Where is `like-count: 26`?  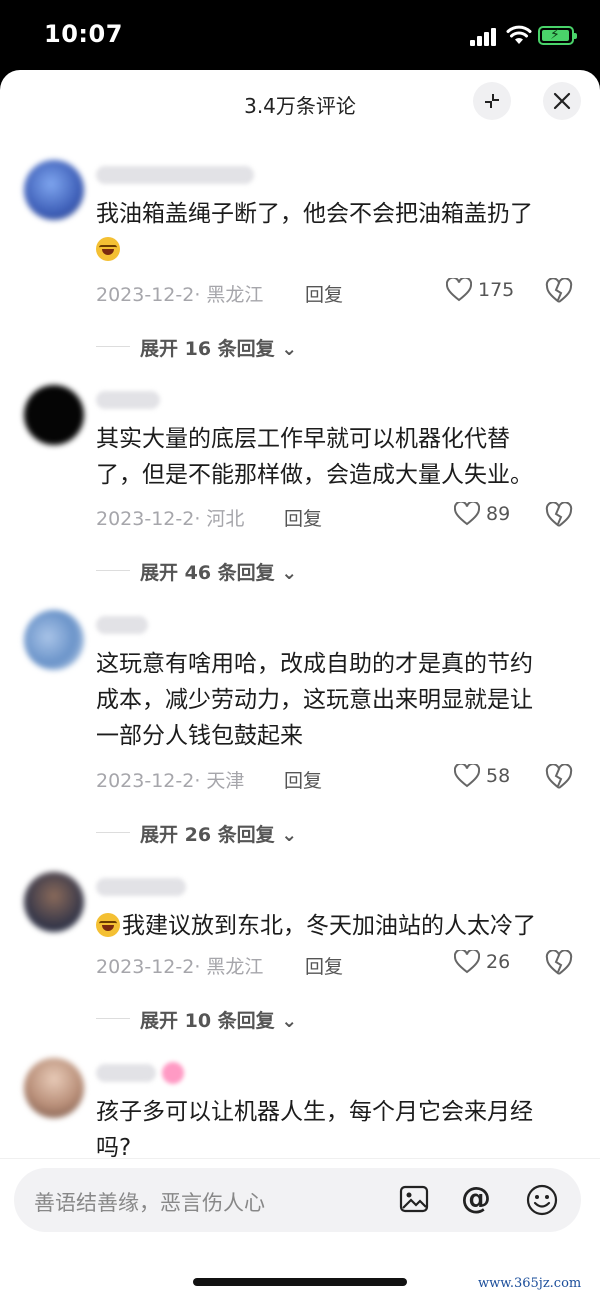 like-count: 26 is located at coordinates (498, 962).